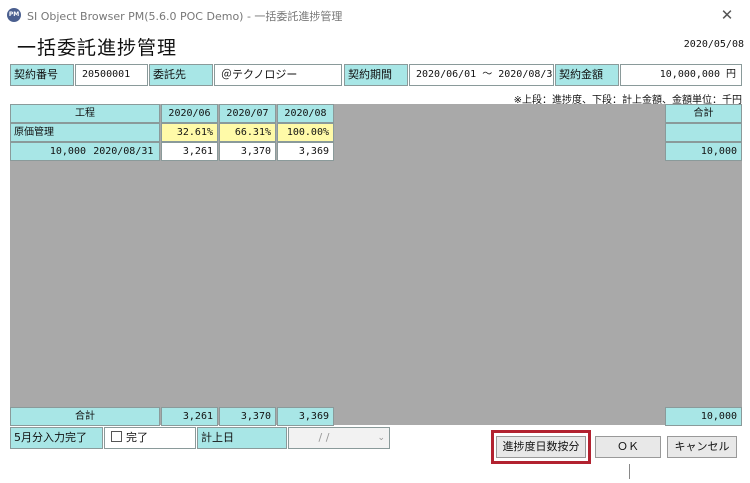  I want to click on month-header-1: 2020/06, so click(189, 113).